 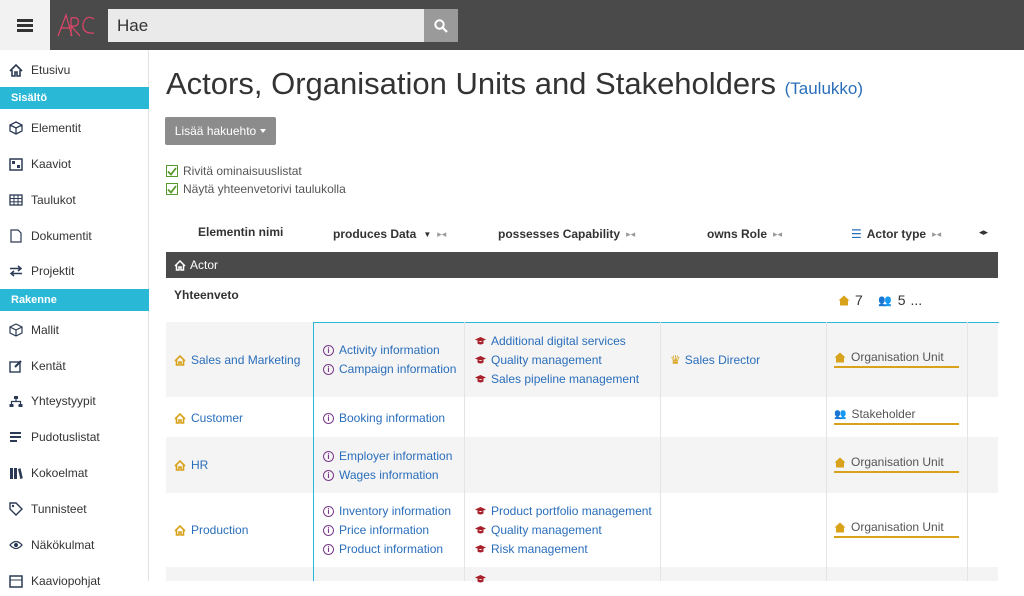 What do you see at coordinates (391, 549) in the screenshot?
I see `data-link: Product information` at bounding box center [391, 549].